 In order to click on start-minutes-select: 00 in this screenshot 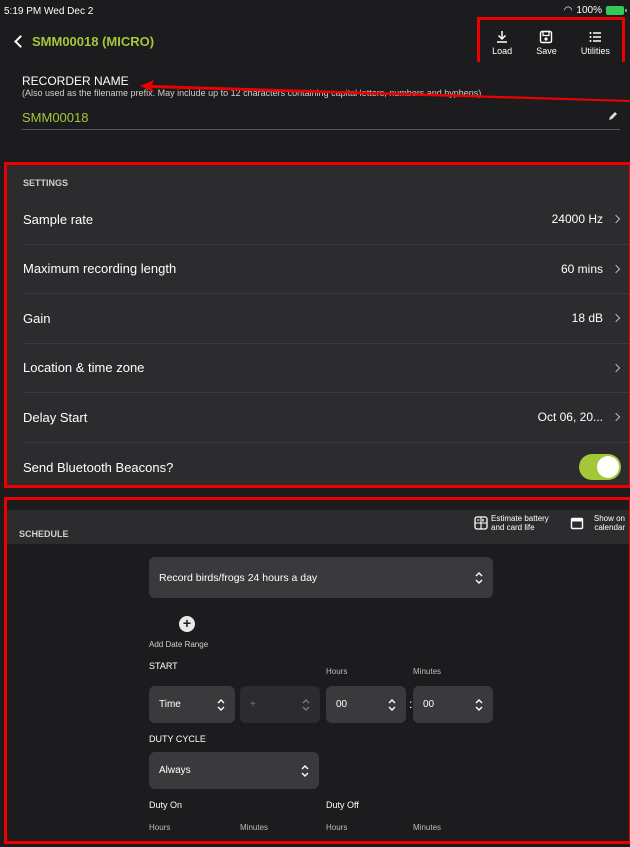, I will do `click(453, 704)`.